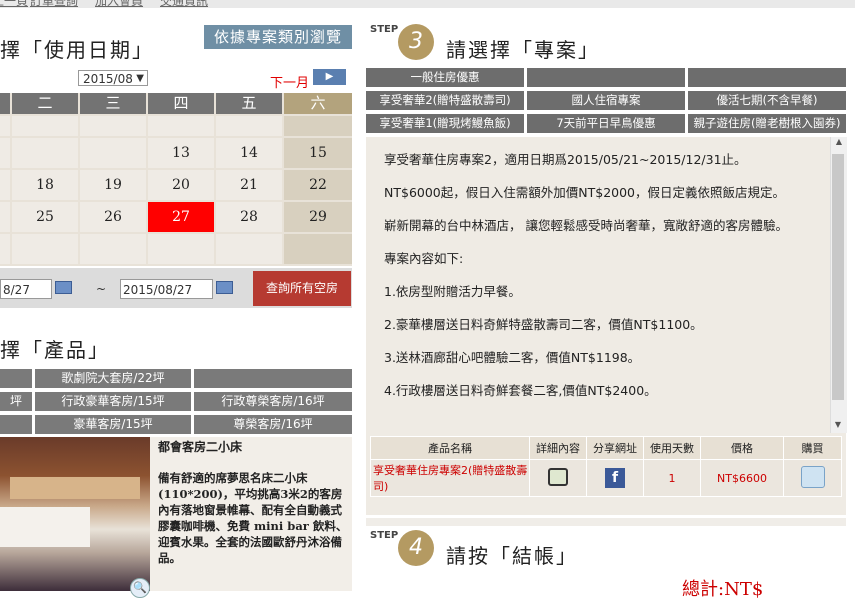 This screenshot has height=601, width=855. Describe the element at coordinates (54, 4) in the screenshot. I see `nav-link: 訂單查詢` at that location.